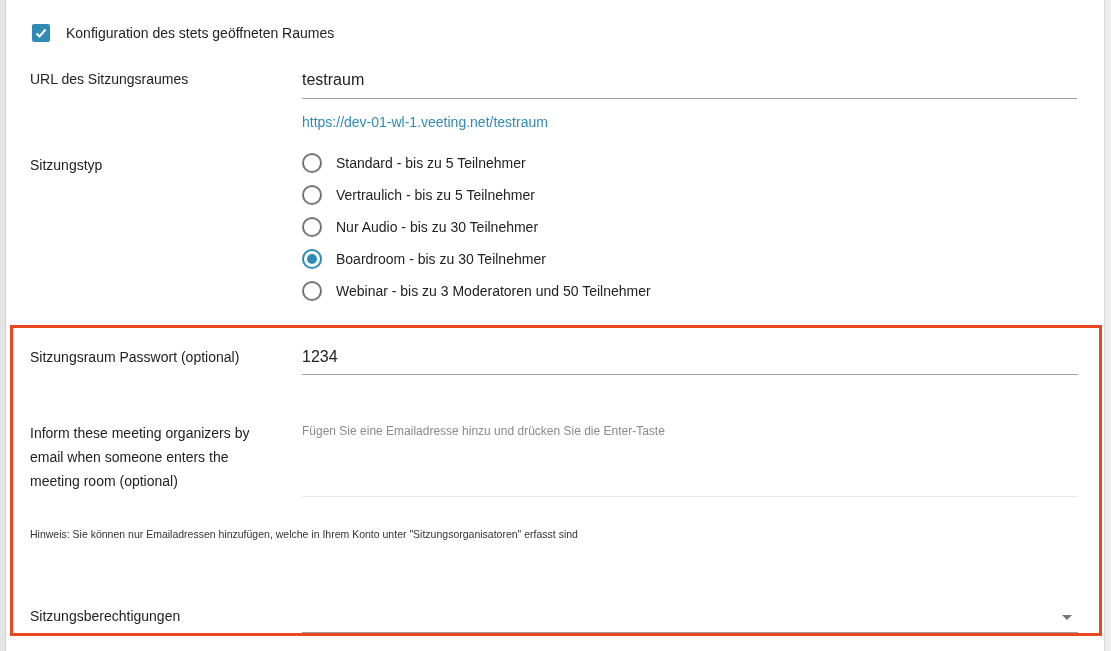 This screenshot has width=1111, height=651. What do you see at coordinates (689, 83) in the screenshot?
I see `url-input: testraum` at bounding box center [689, 83].